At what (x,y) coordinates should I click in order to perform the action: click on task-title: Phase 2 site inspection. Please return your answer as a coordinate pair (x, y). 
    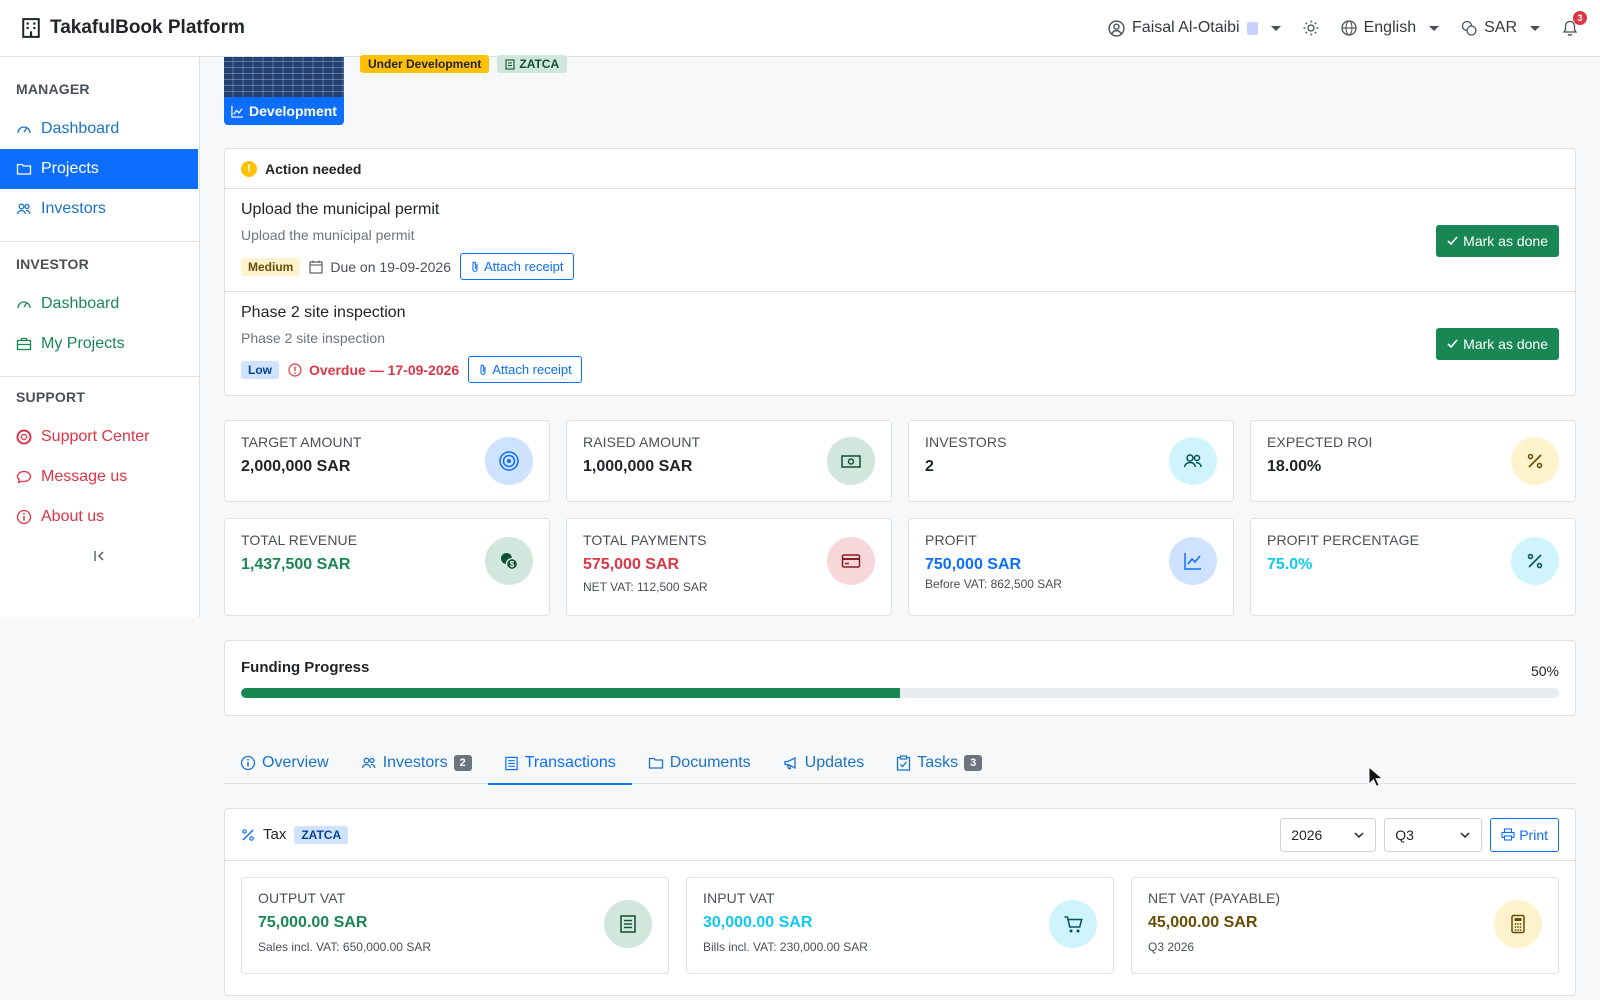
    Looking at the image, I should click on (323, 312).